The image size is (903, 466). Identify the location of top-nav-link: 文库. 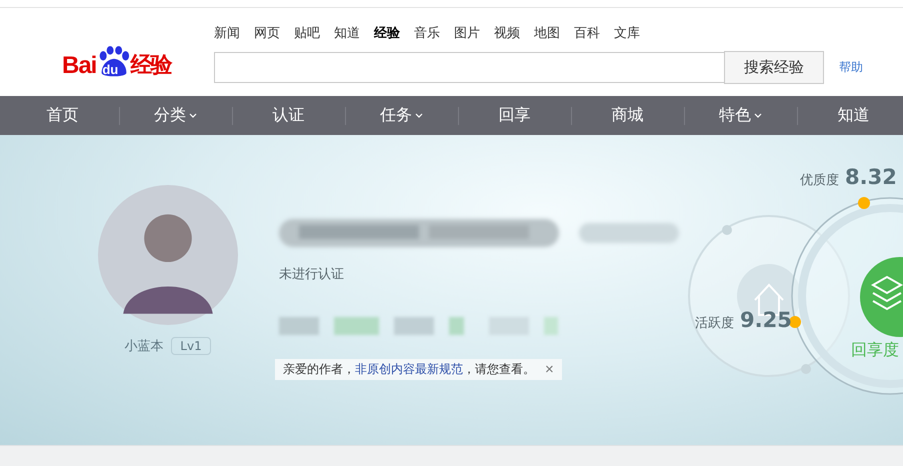
(627, 35).